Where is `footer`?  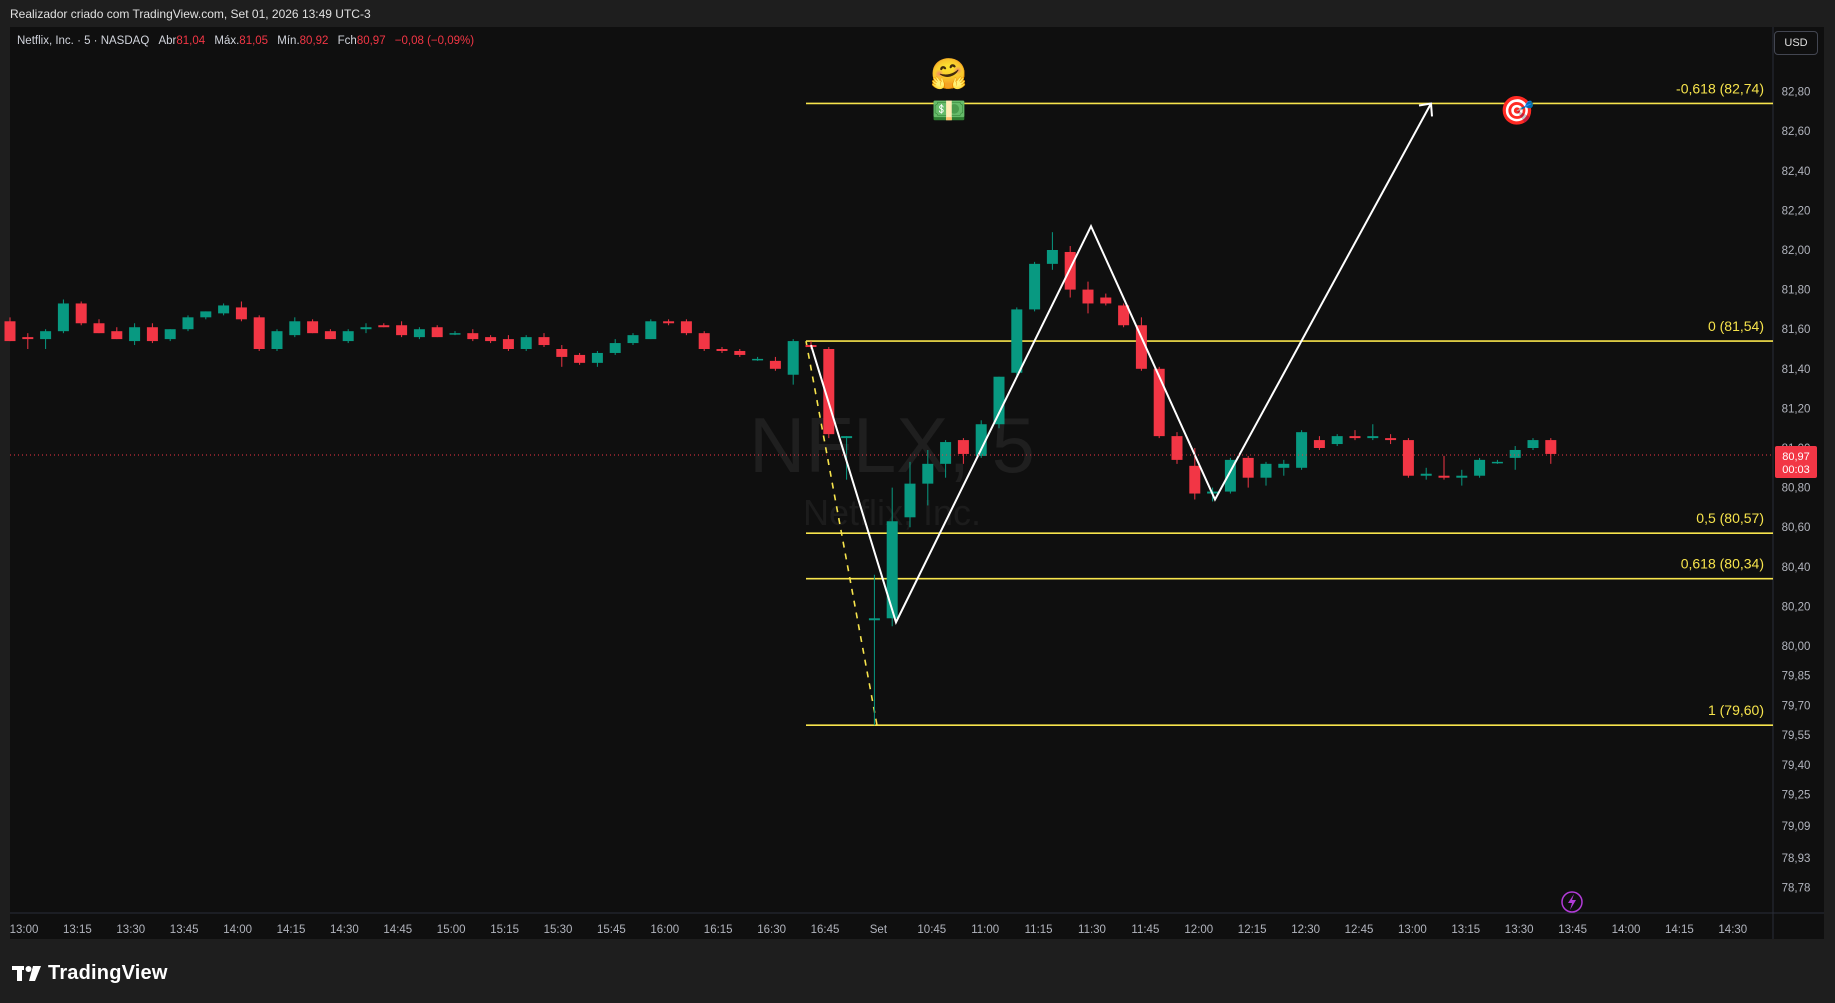 footer is located at coordinates (917, 971).